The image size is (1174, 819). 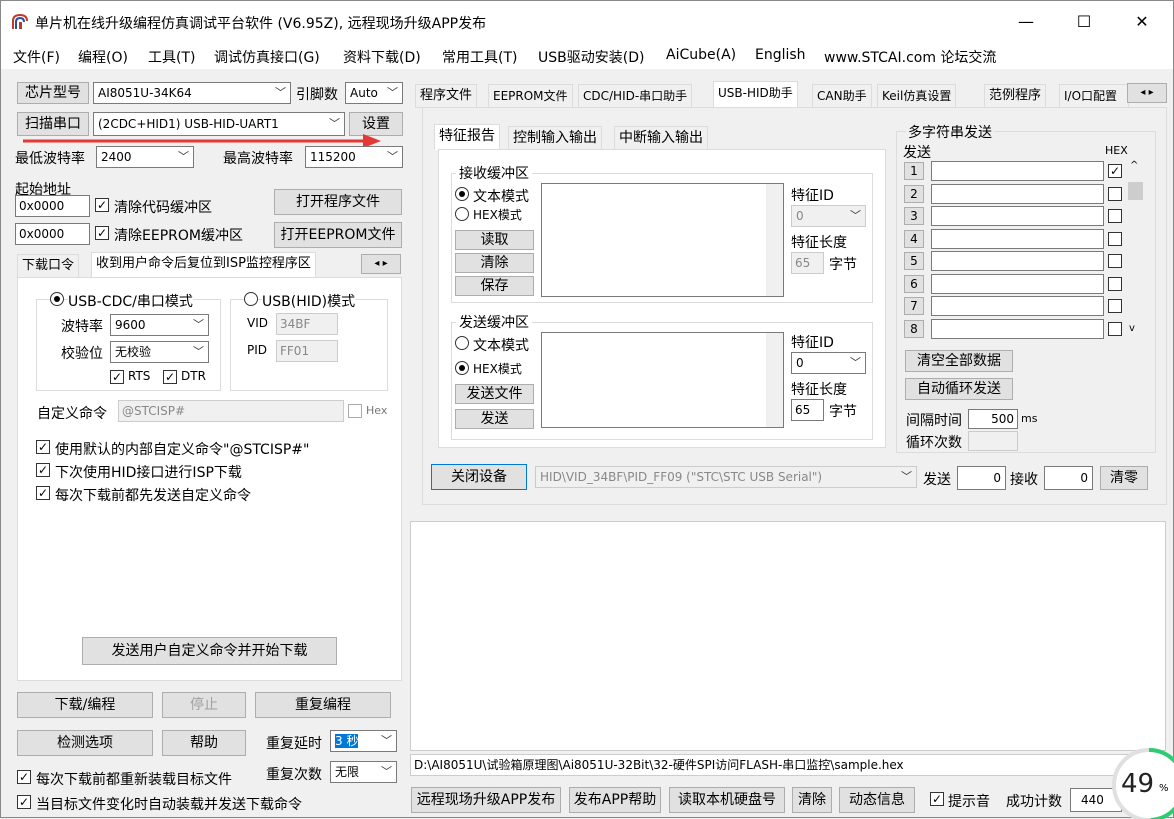 I want to click on tab-cdc-hid-serial: CDC/HID-串口助手, so click(x=635, y=96).